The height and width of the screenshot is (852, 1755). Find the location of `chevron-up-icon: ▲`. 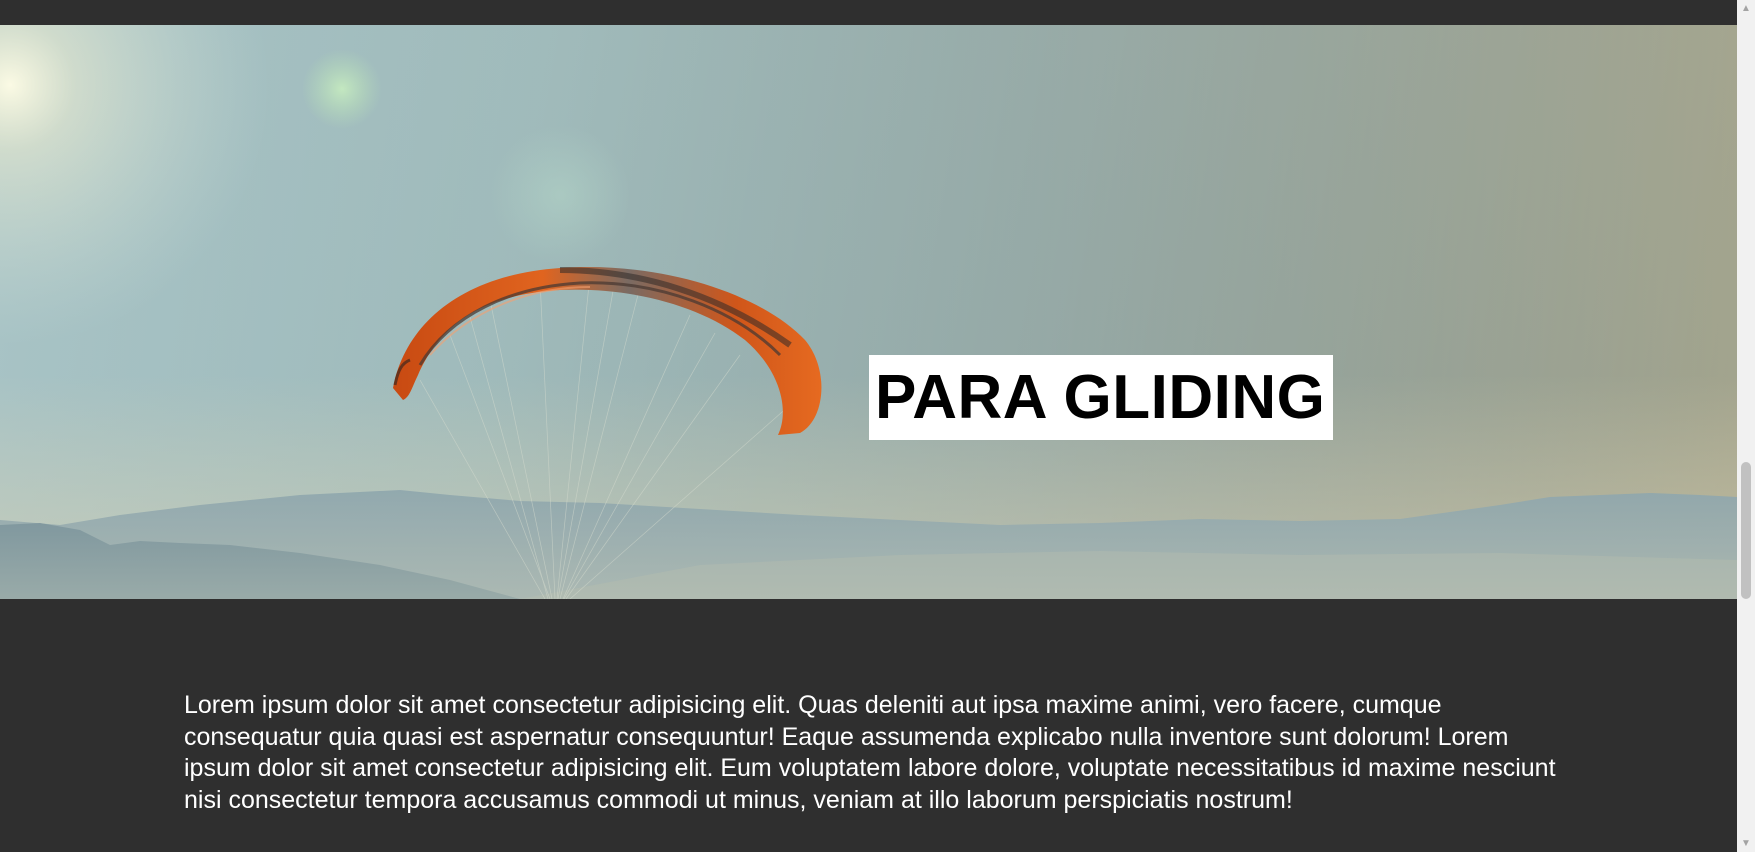

chevron-up-icon: ▲ is located at coordinates (1746, 8).